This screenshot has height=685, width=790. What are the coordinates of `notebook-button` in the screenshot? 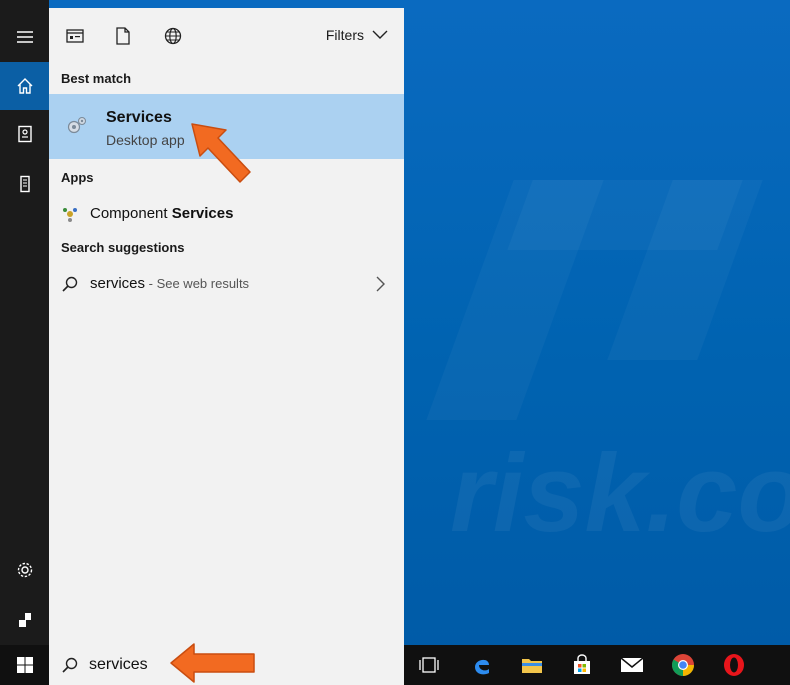 It's located at (24, 134).